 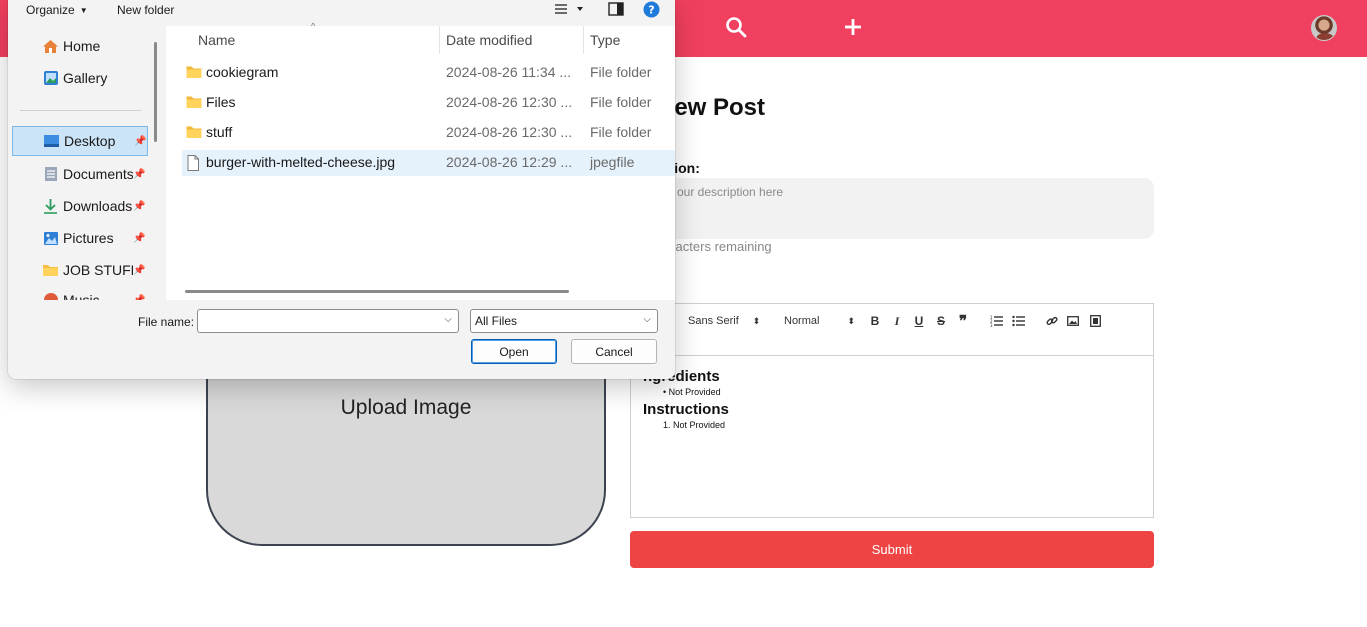 I want to click on sort-up-icon: ^, so click(x=313, y=26).